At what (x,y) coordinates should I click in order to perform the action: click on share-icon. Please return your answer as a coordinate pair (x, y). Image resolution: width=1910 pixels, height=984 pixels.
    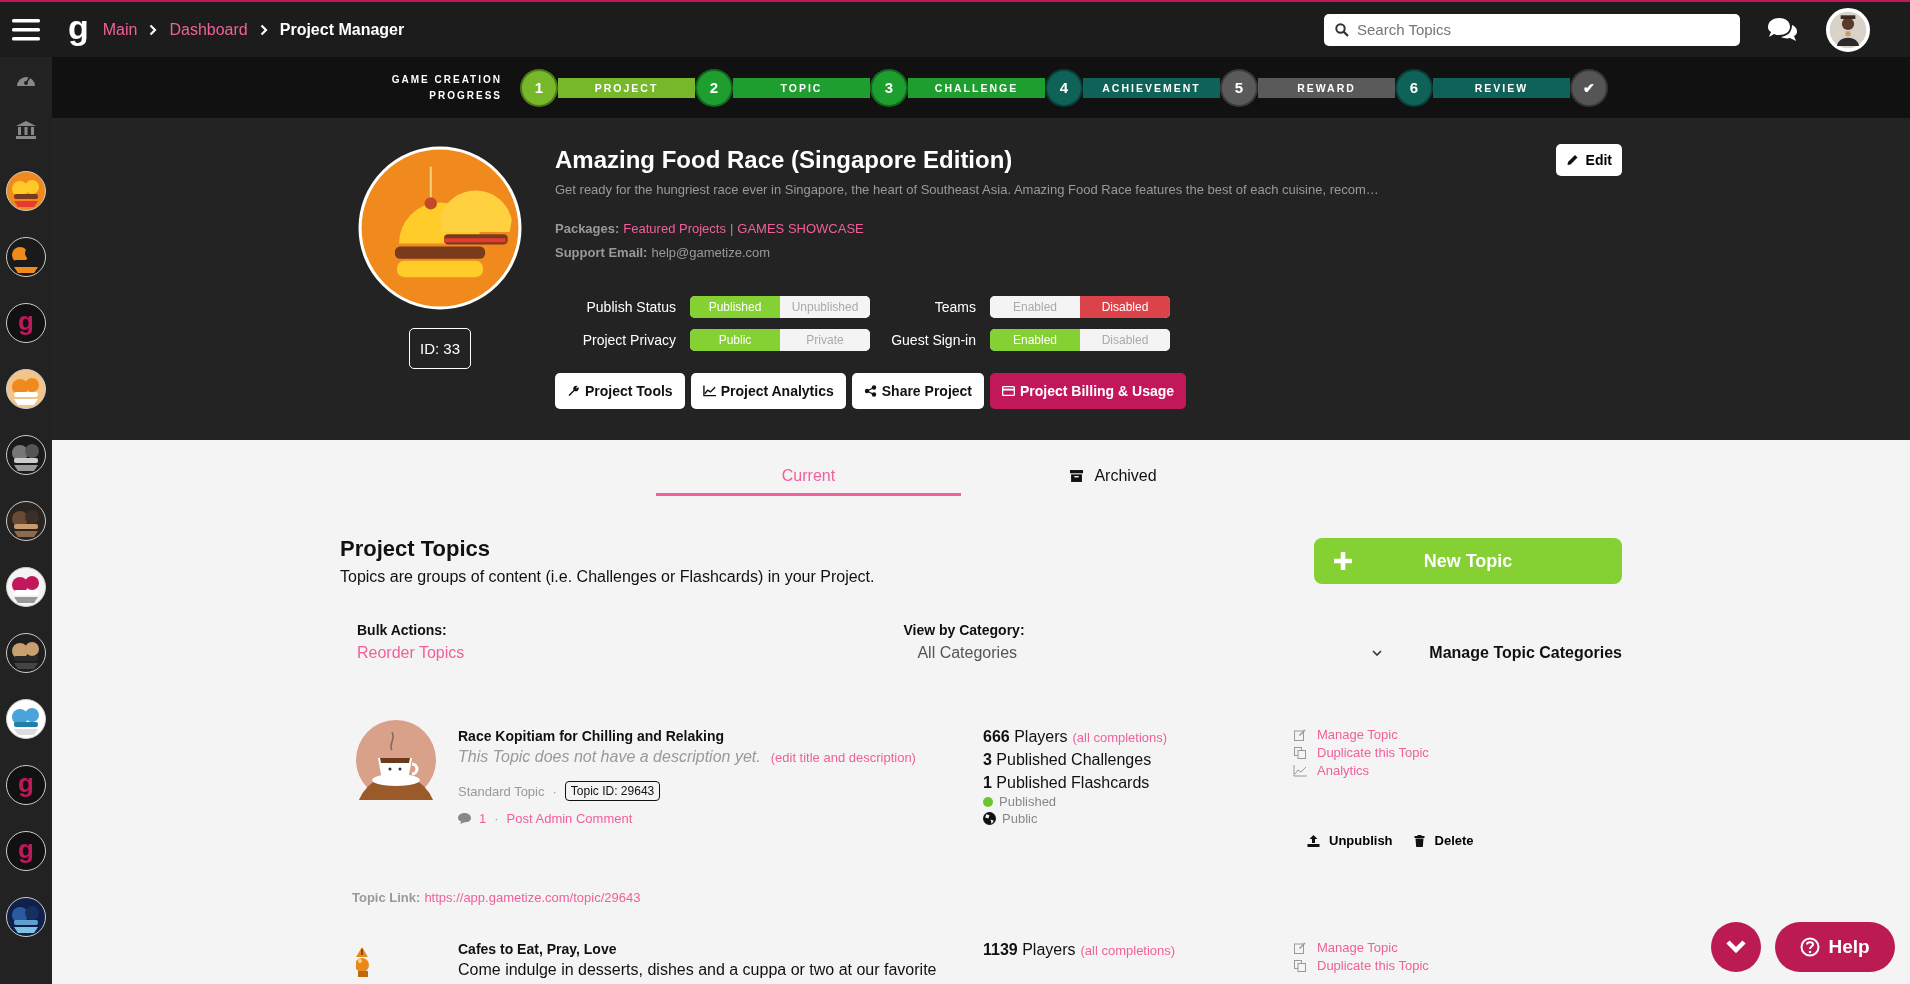
    Looking at the image, I should click on (870, 391).